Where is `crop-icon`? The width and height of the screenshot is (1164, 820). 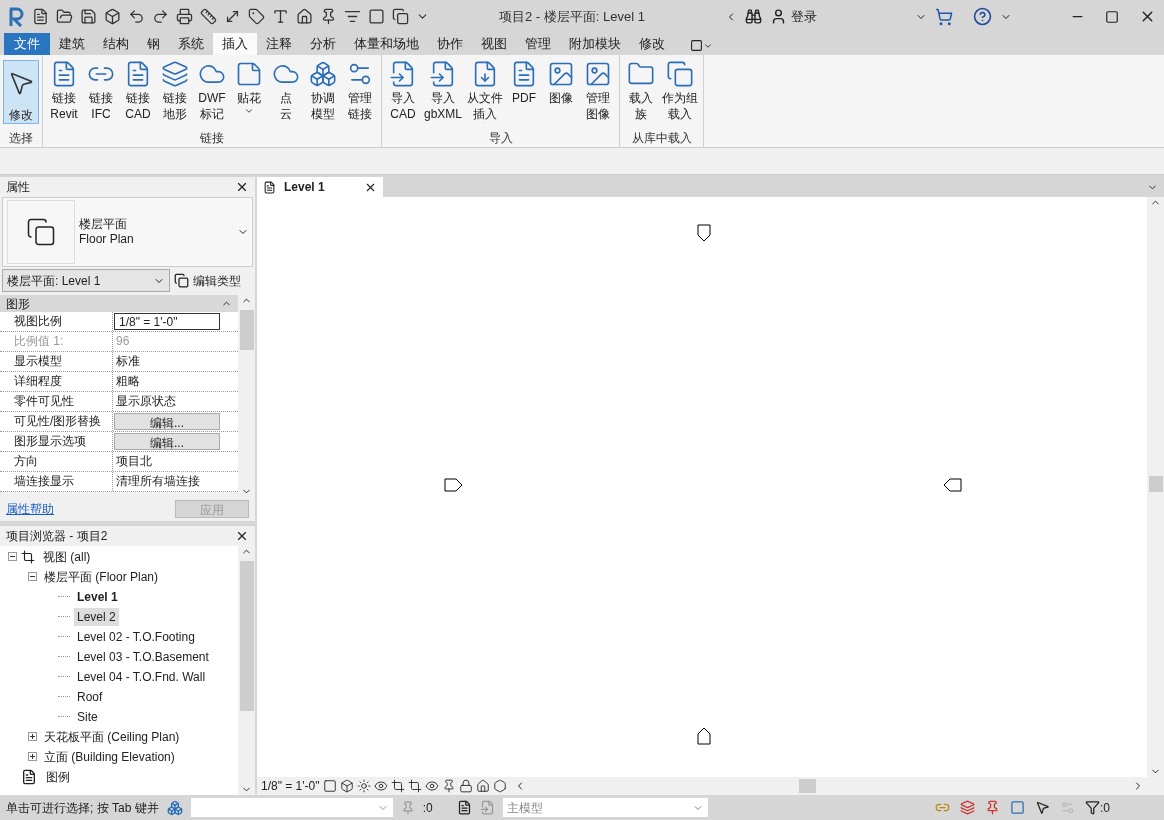 crop-icon is located at coordinates (397, 786).